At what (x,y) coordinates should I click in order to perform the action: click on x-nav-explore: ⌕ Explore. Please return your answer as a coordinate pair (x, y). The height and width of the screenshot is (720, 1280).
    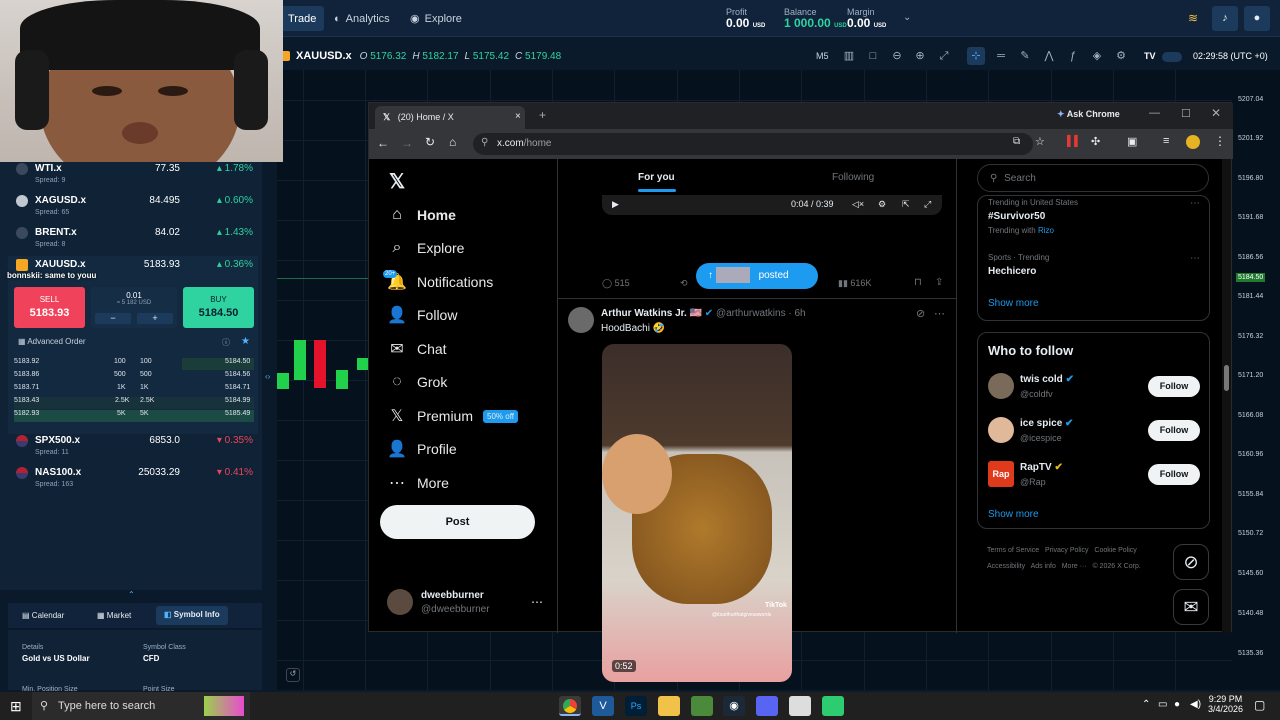
    Looking at the image, I should click on (426, 248).